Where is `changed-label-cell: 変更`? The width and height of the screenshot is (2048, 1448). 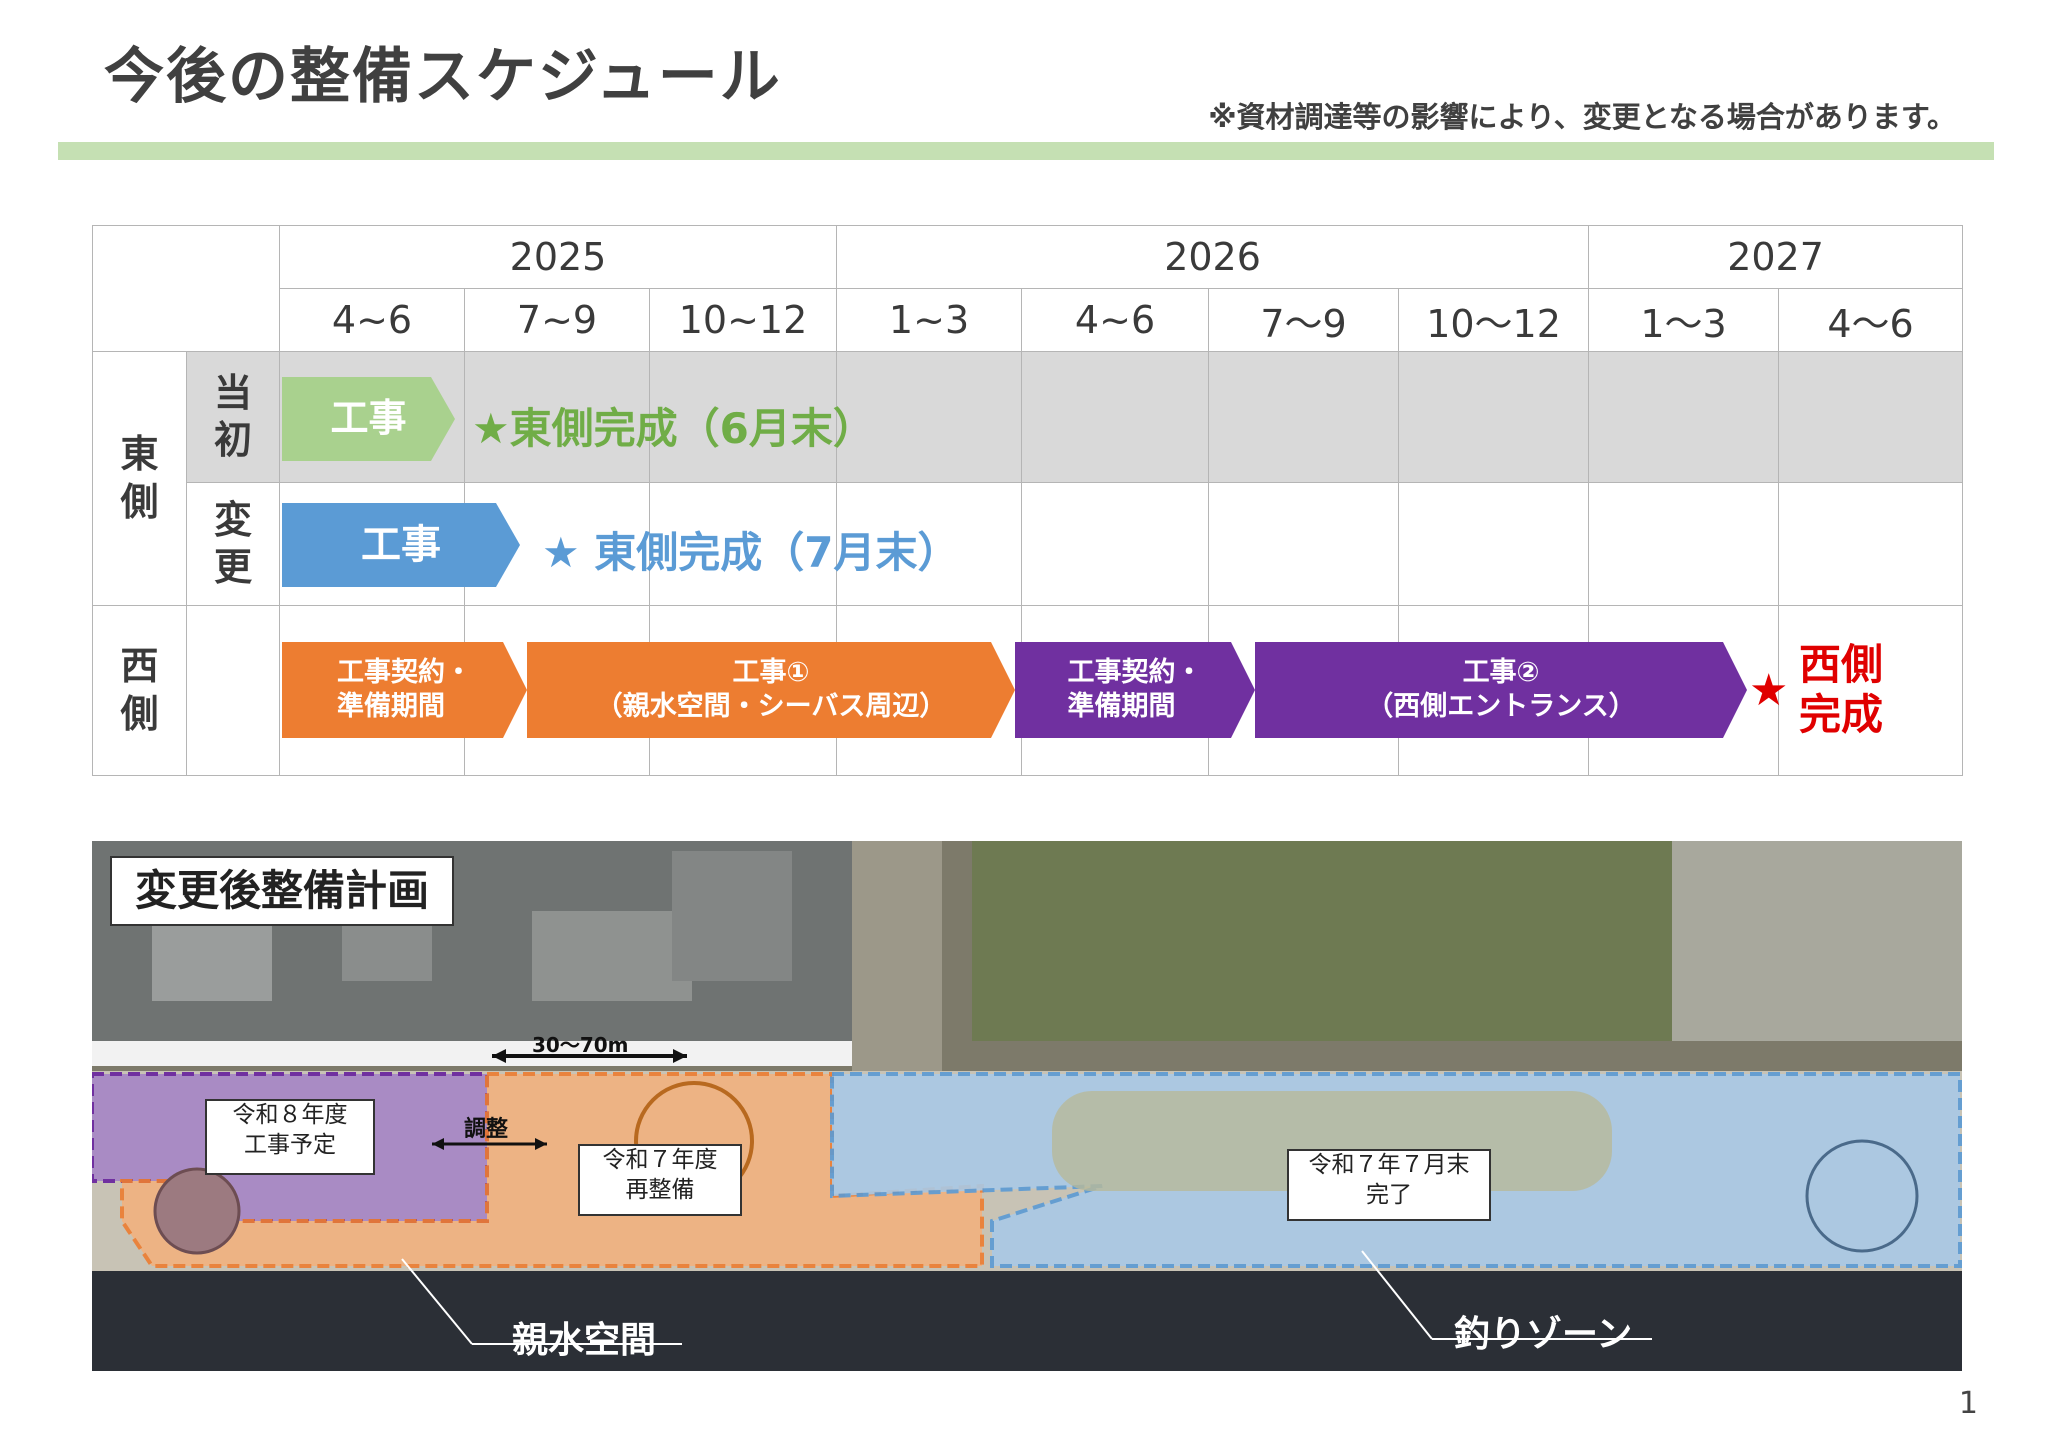 changed-label-cell: 変更 is located at coordinates (233, 544).